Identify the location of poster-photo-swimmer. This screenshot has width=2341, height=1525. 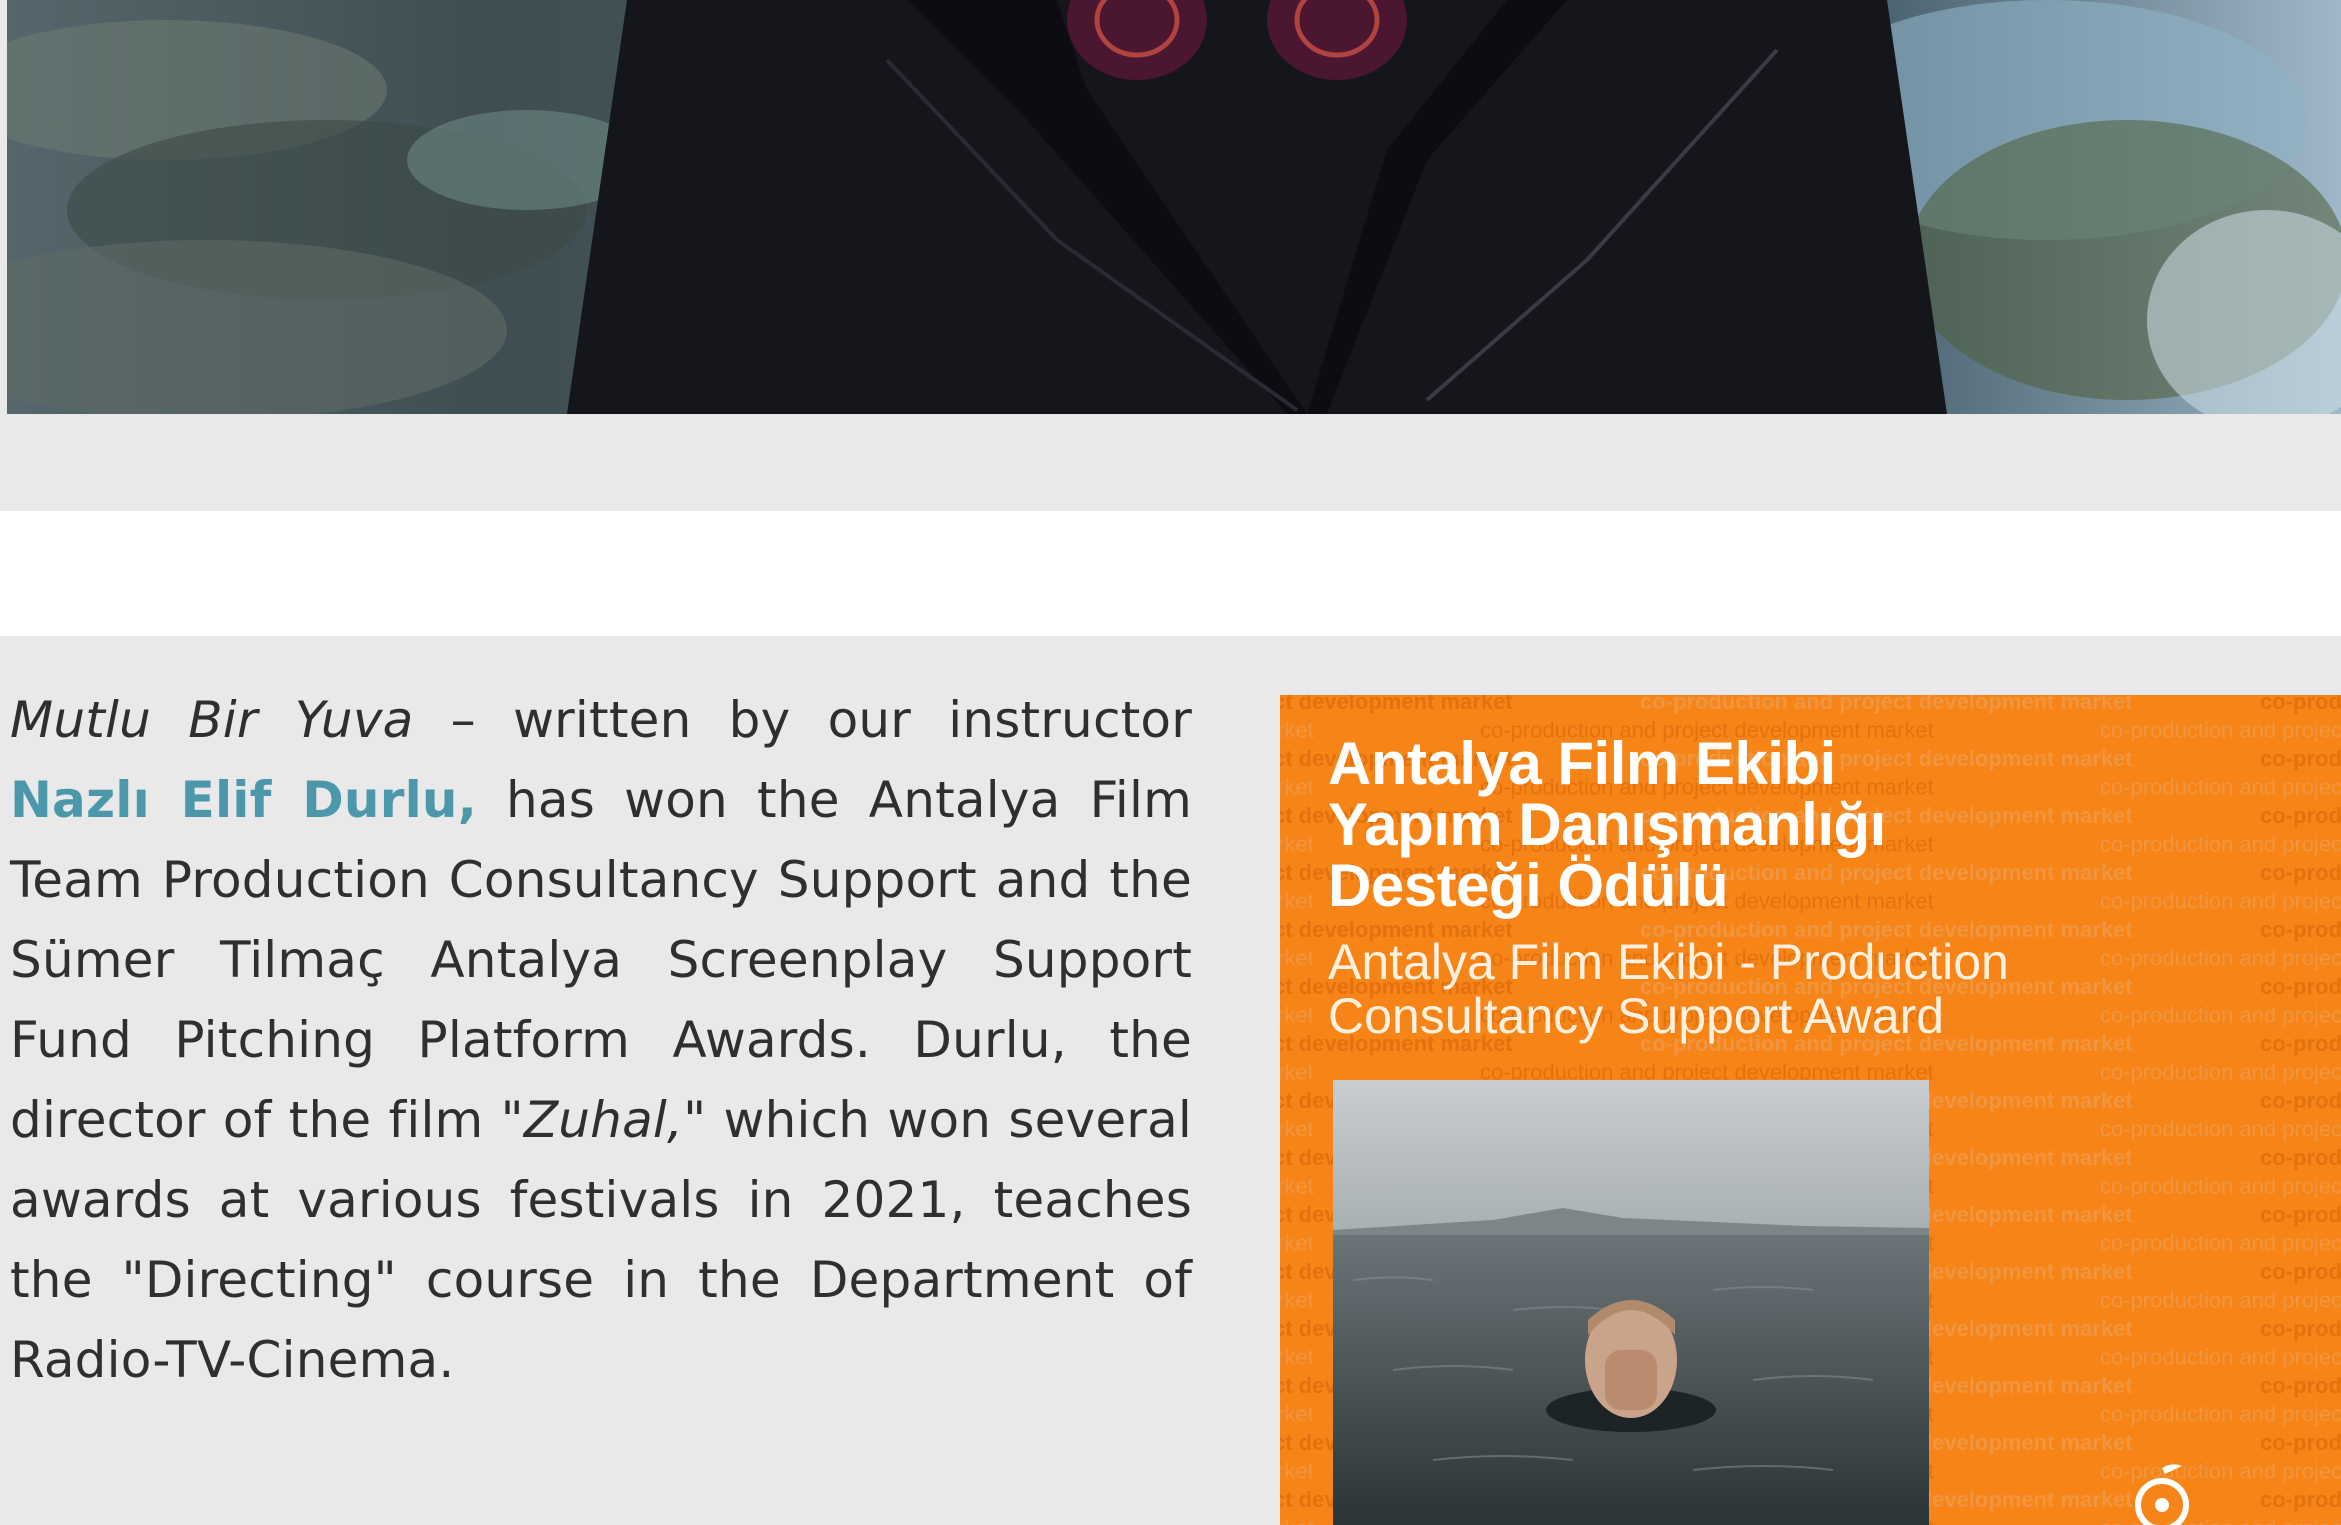
(1631, 1302).